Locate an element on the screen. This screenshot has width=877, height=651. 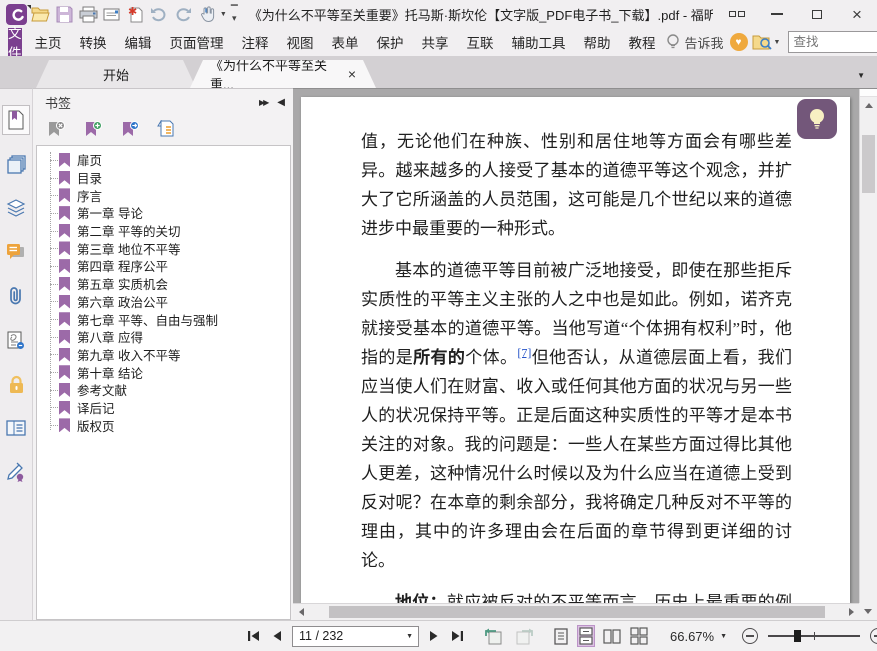
tab-start: 开始 is located at coordinates (116, 74).